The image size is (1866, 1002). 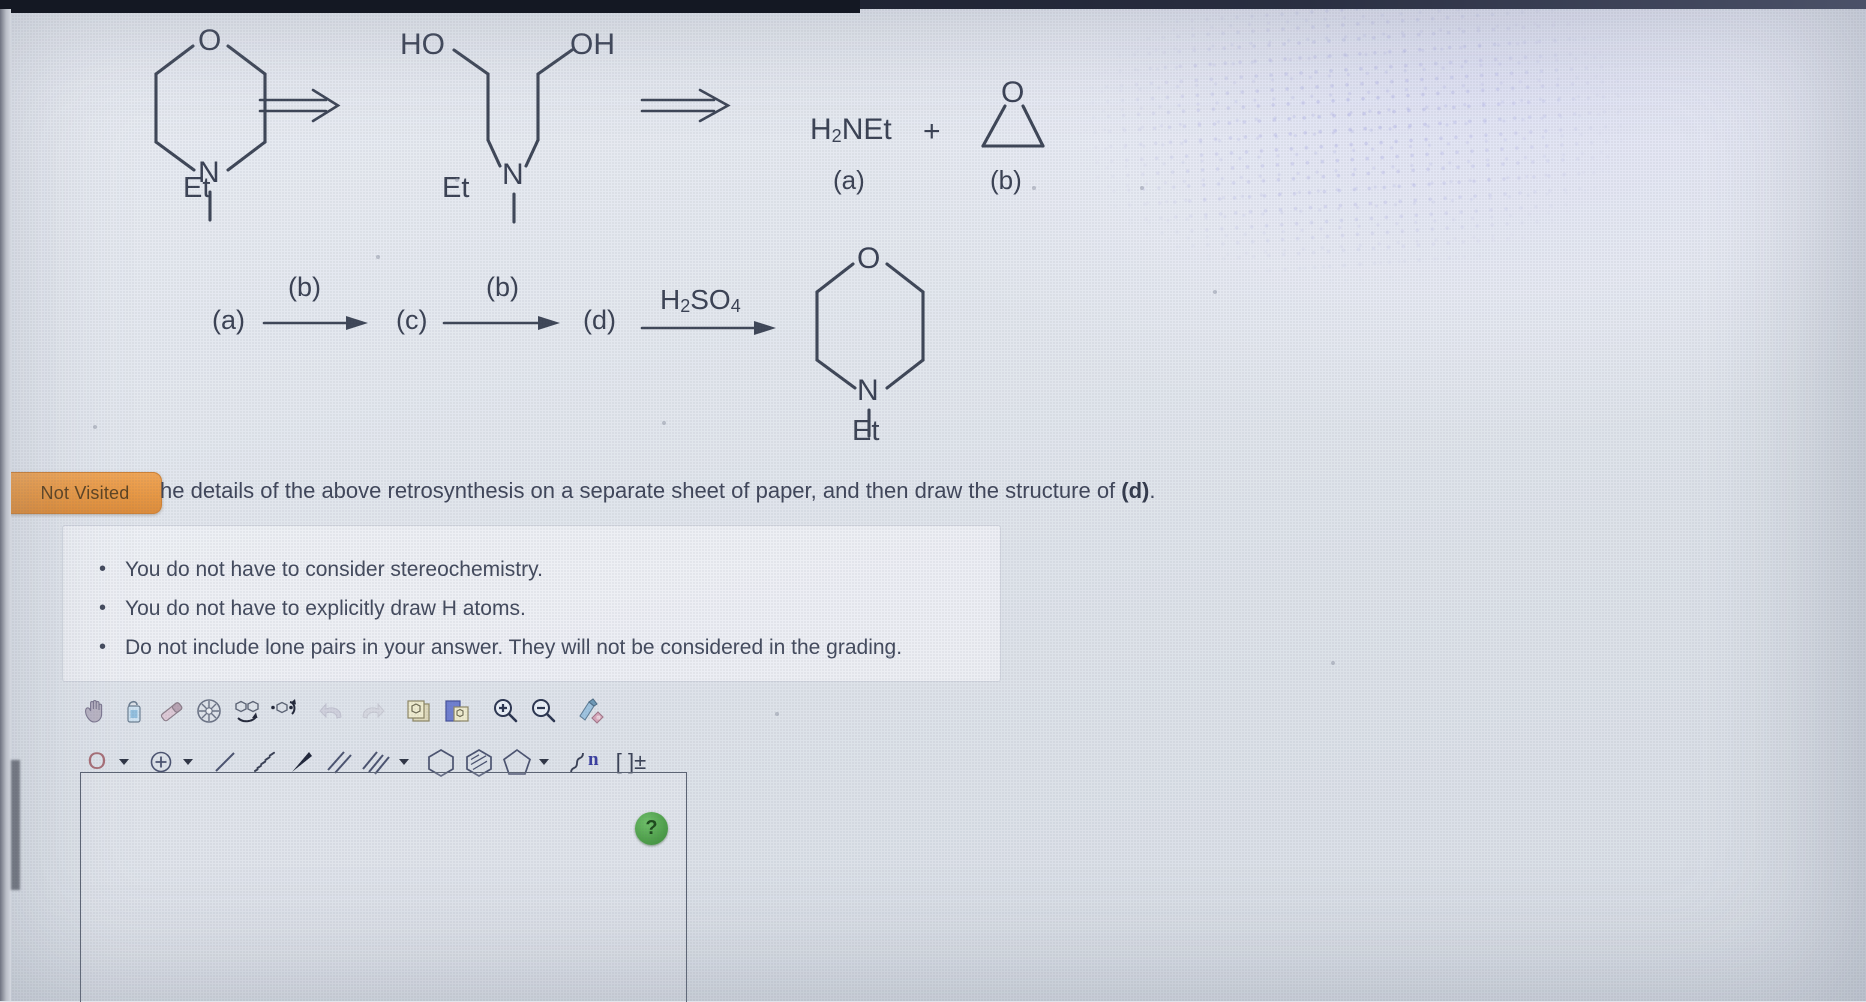 I want to click on zoom-out-icon, so click(x=543, y=711).